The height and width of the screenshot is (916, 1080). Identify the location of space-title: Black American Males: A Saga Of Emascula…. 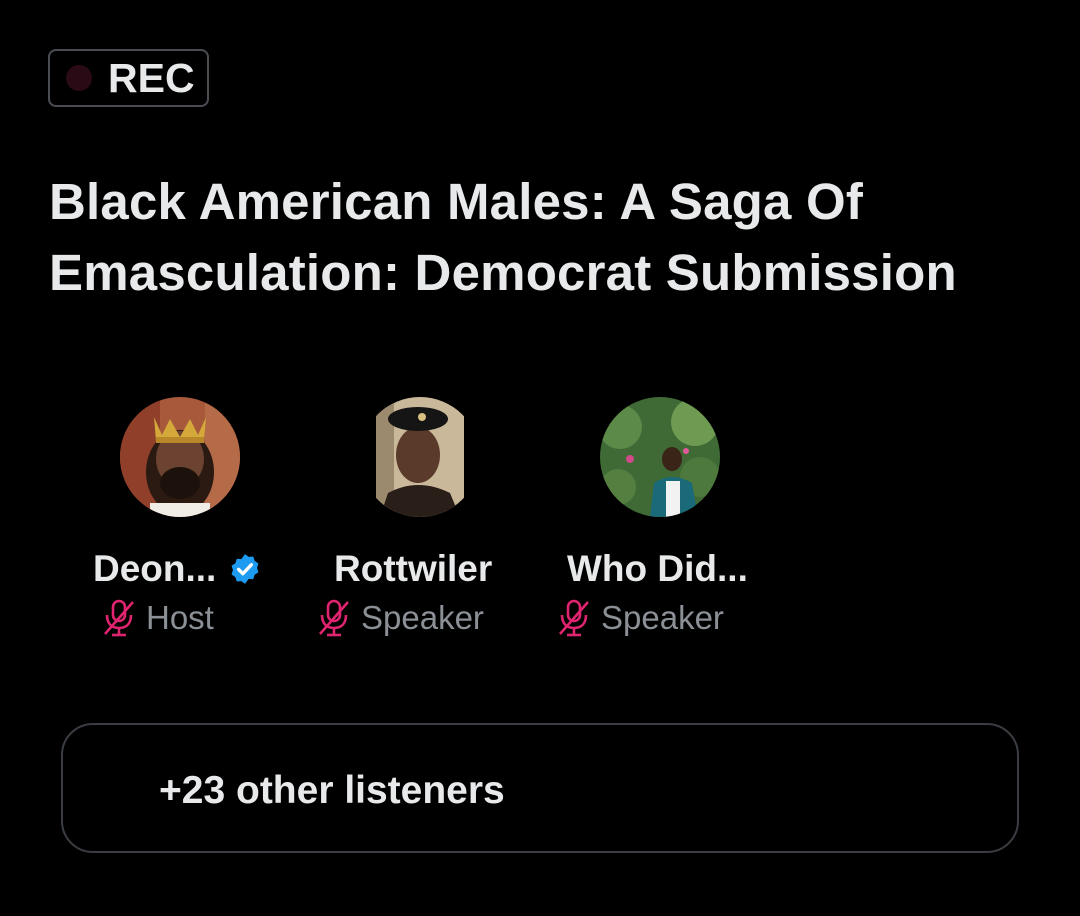
(503, 237).